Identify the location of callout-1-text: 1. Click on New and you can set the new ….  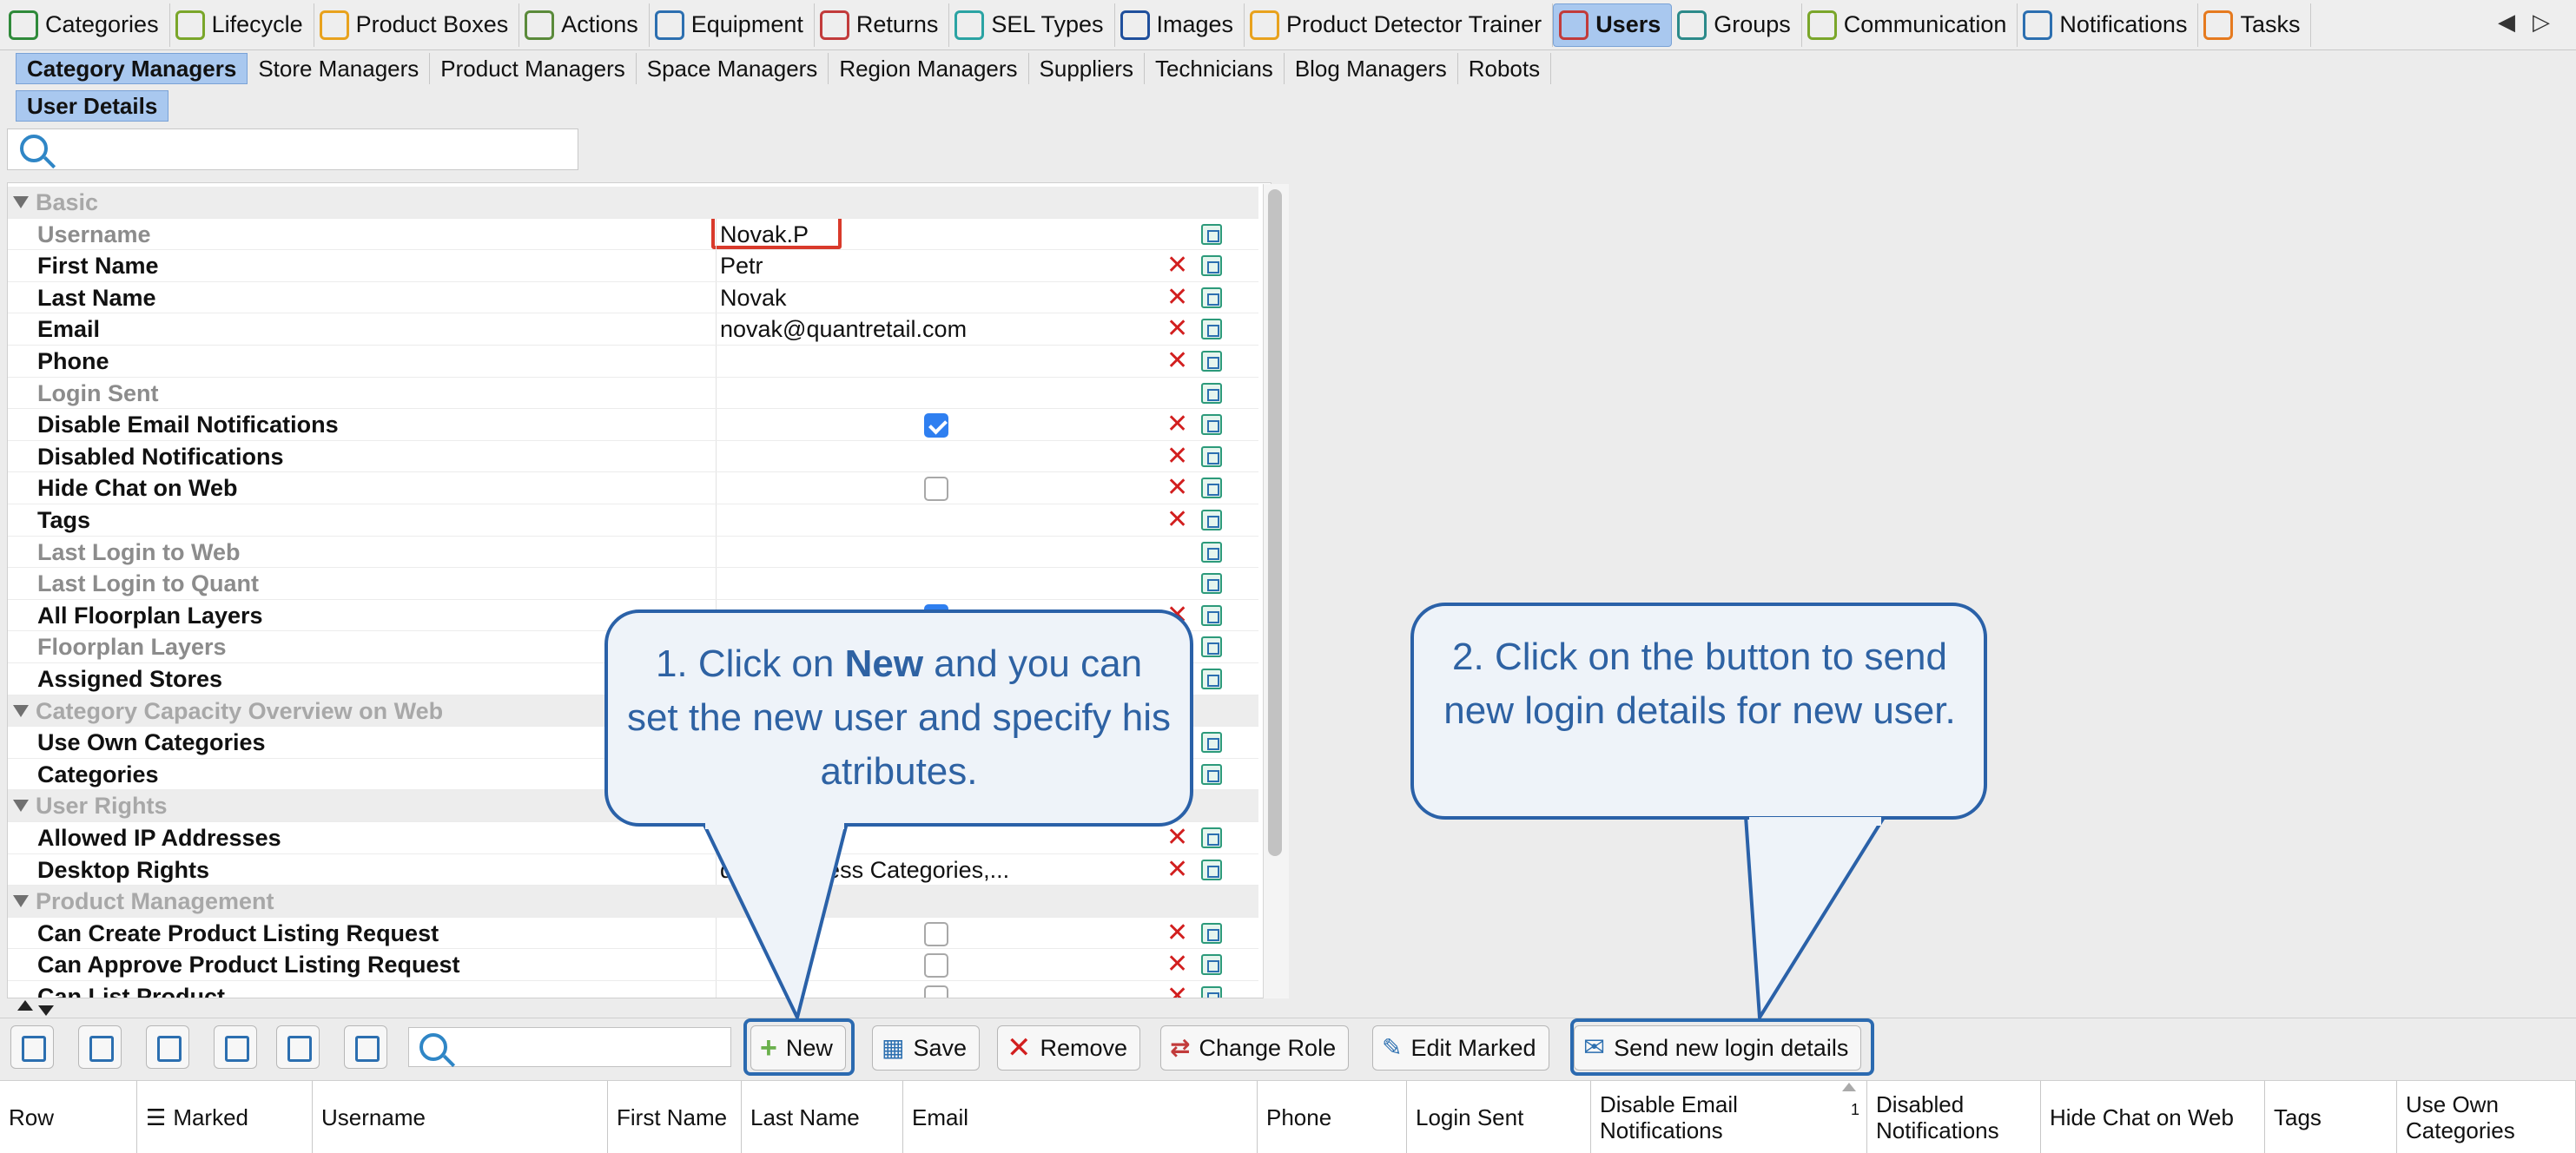
(899, 717).